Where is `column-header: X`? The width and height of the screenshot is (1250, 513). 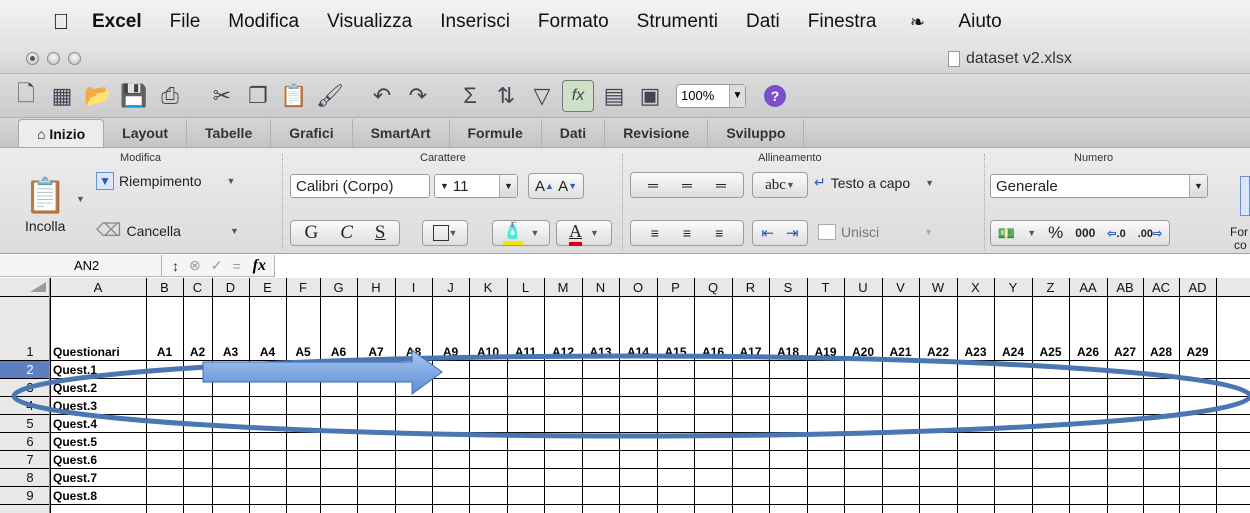 column-header: X is located at coordinates (975, 287).